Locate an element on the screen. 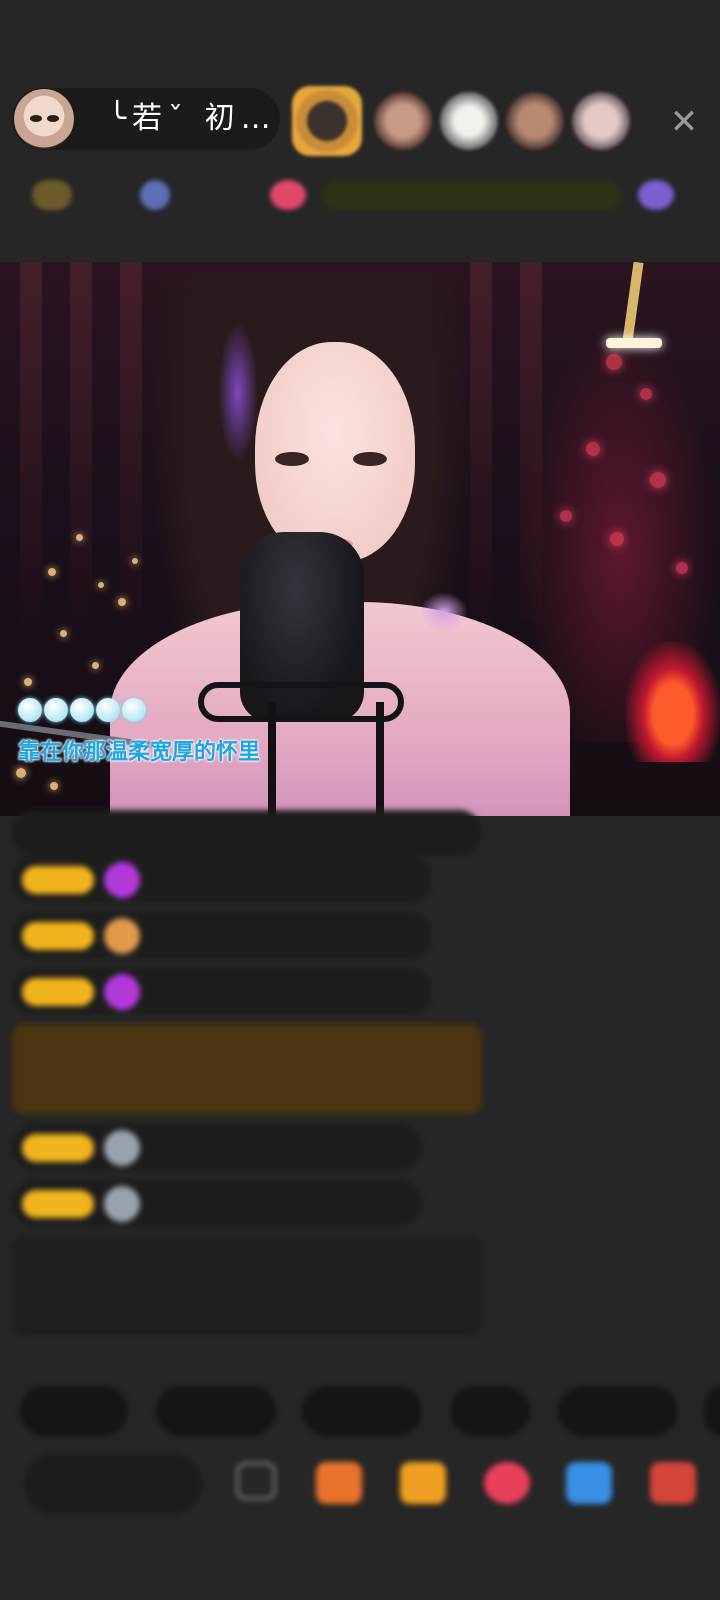 The image size is (720, 1600). mic-stand is located at coordinates (326, 759).